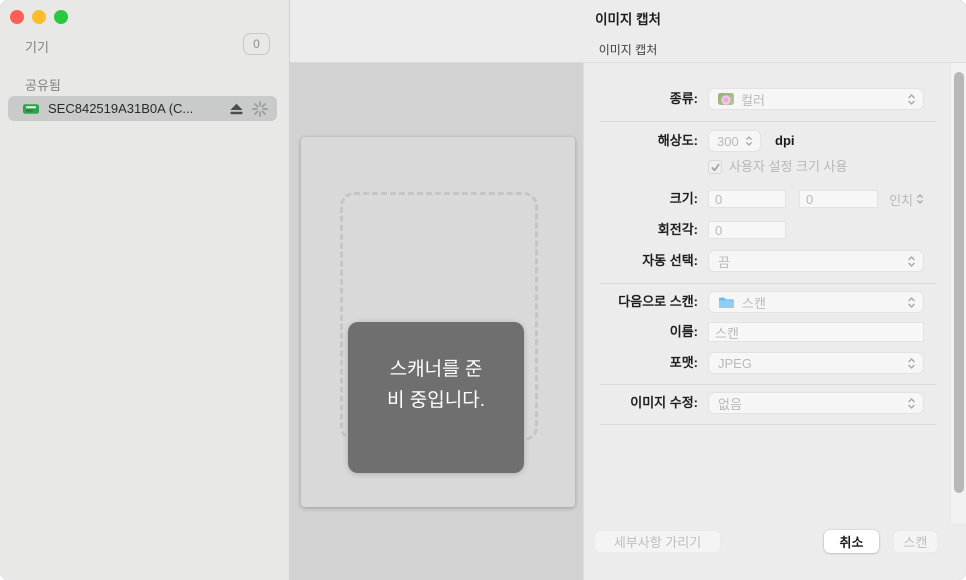 The height and width of the screenshot is (580, 966). What do you see at coordinates (683, 331) in the screenshot?
I see `name-label: 이름:` at bounding box center [683, 331].